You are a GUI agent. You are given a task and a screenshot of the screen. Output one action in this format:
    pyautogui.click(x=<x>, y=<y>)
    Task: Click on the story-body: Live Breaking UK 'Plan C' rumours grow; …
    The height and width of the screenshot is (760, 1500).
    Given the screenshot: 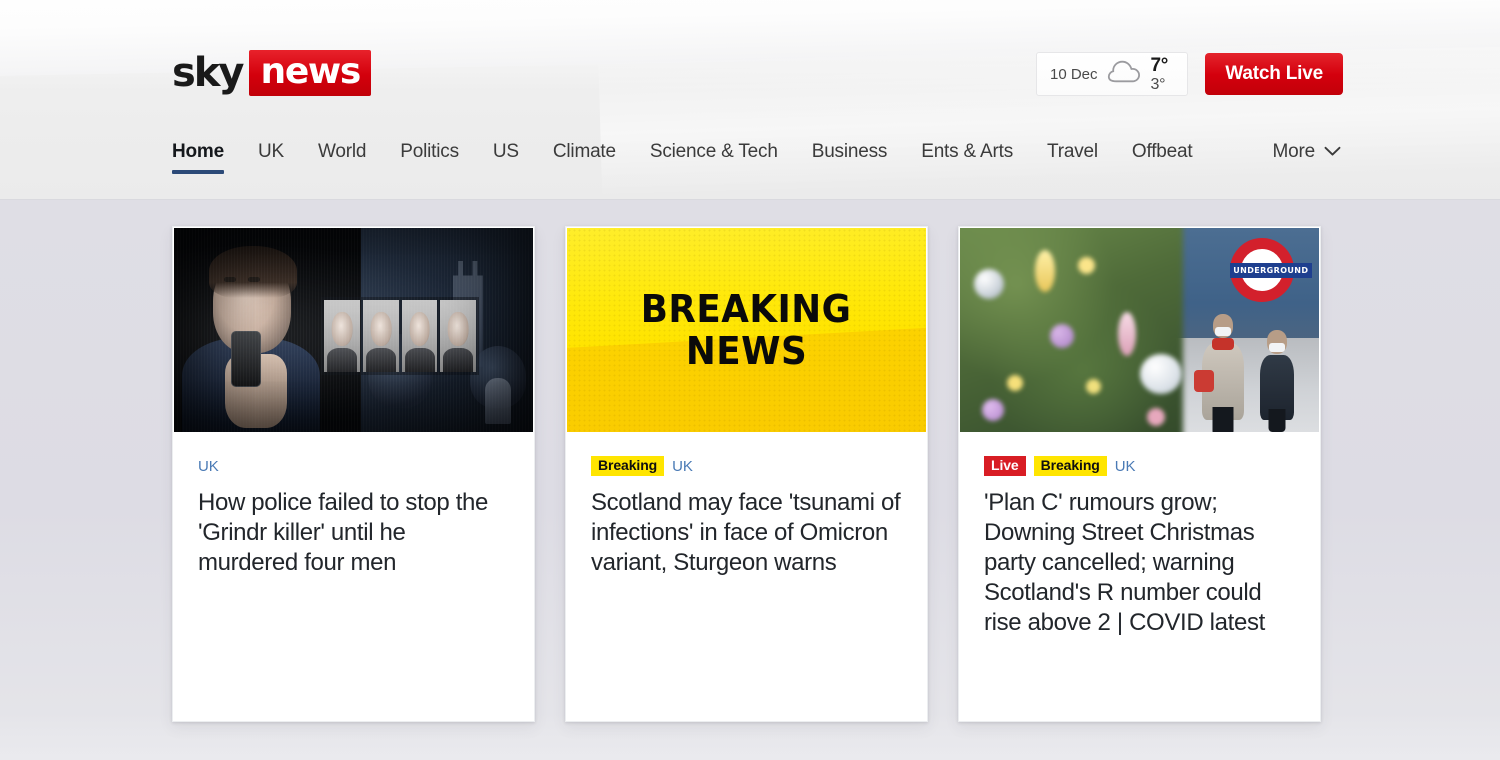 What is the action you would take?
    pyautogui.click(x=1139, y=576)
    